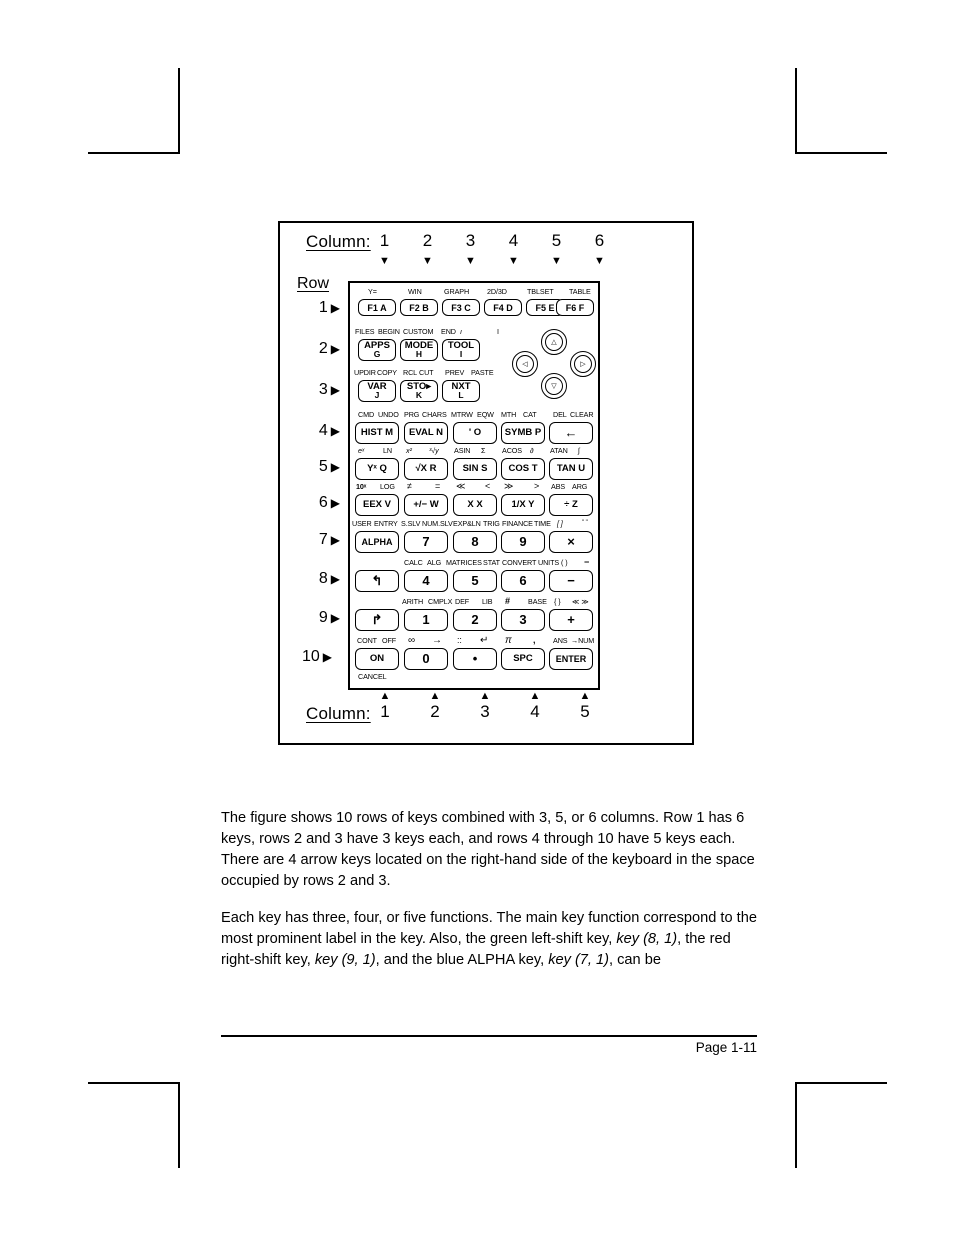 The height and width of the screenshot is (1235, 954). I want to click on key-sub-label: H, so click(419, 354).